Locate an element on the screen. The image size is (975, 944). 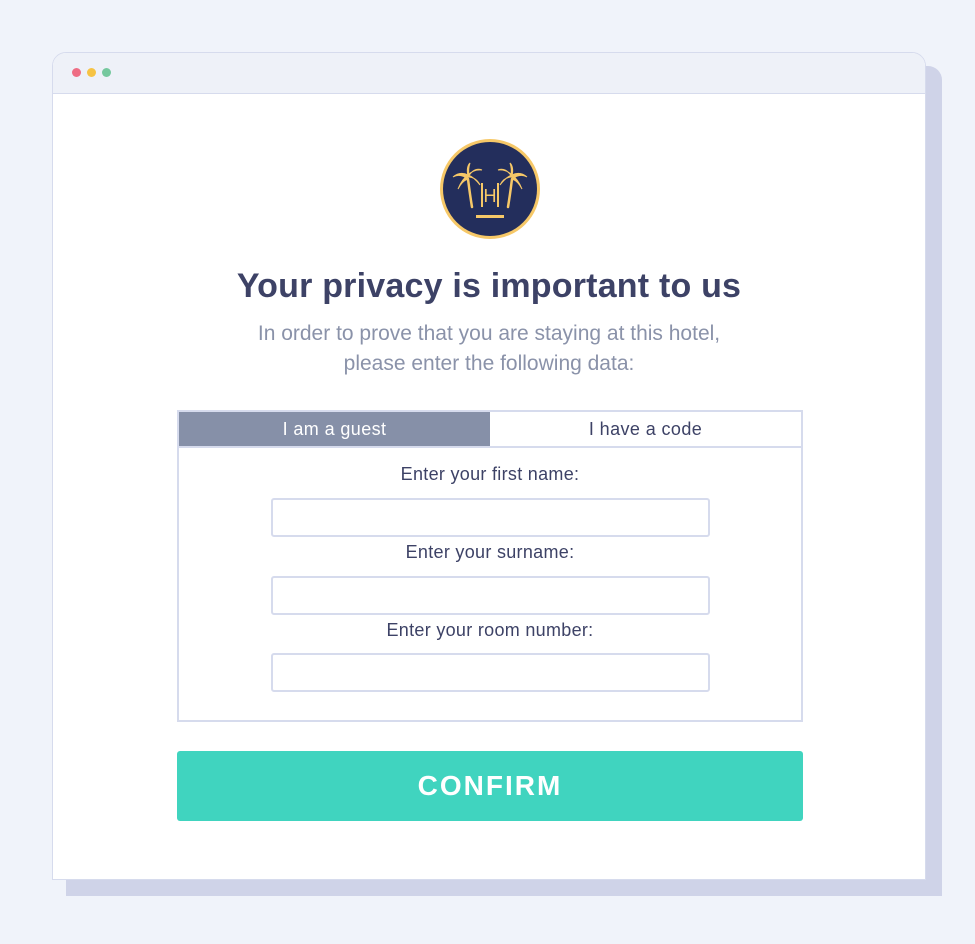
page-title: Your privacy is important to us is located at coordinates (489, 286).